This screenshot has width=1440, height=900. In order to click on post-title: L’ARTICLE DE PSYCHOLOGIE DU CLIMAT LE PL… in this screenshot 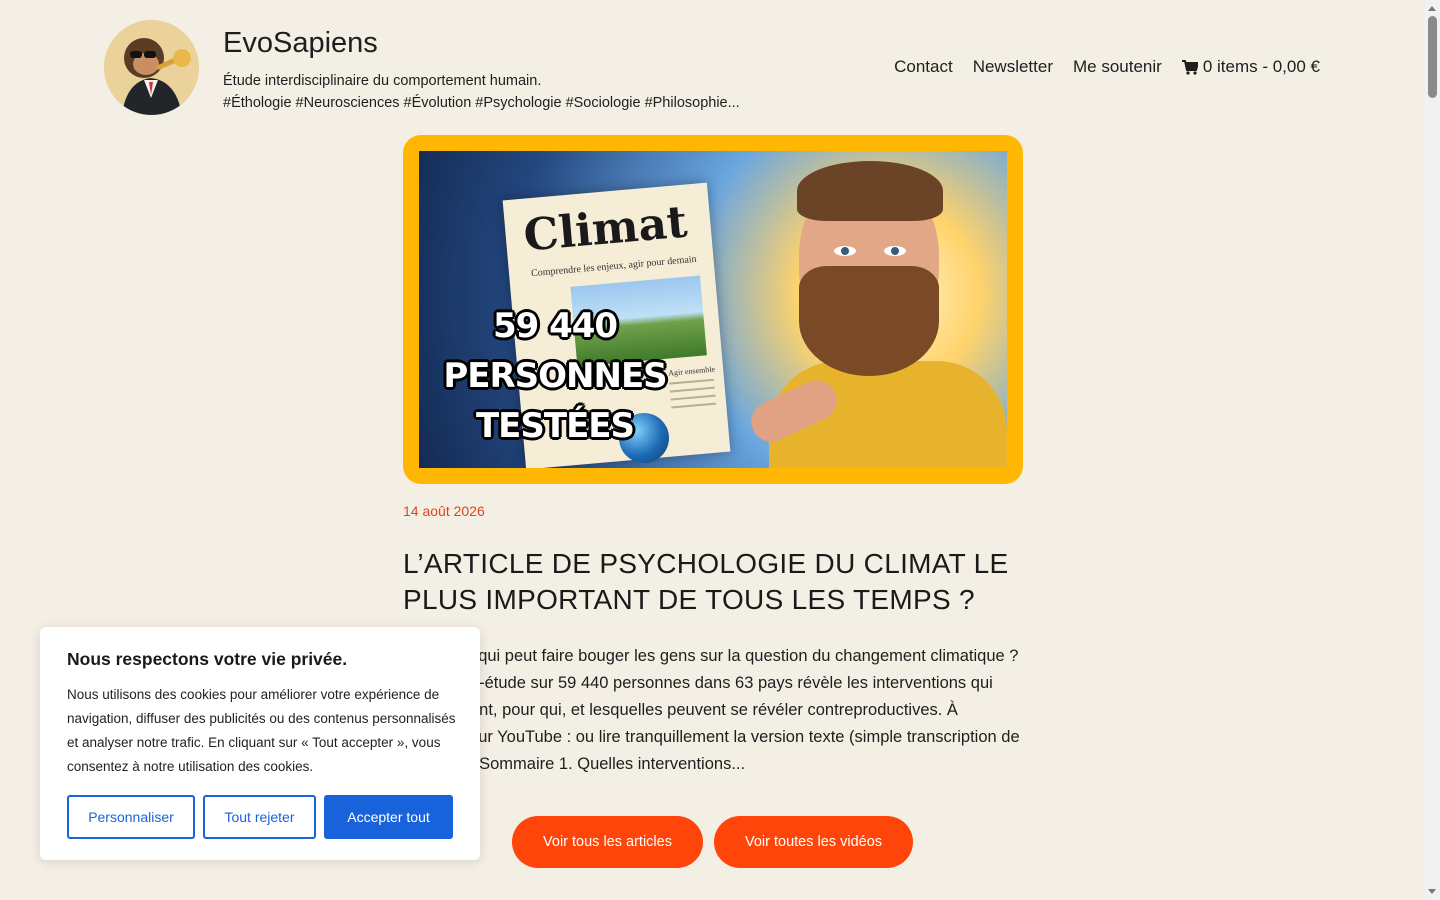, I will do `click(713, 582)`.